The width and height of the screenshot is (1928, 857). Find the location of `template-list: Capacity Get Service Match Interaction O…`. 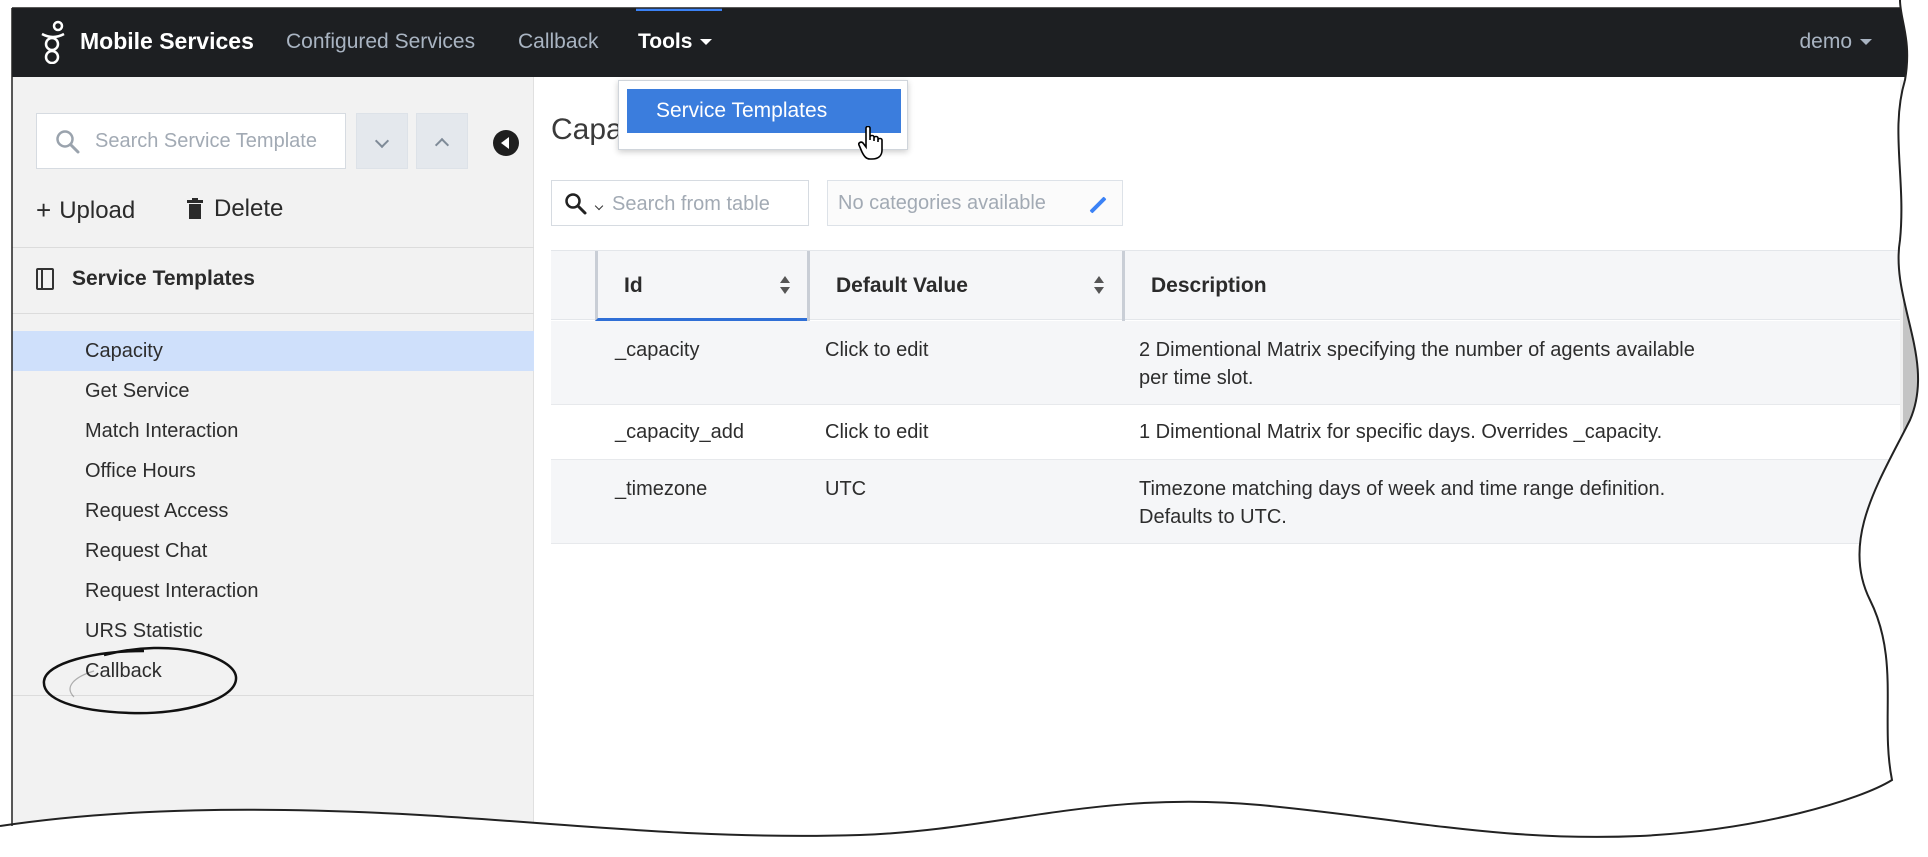

template-list: Capacity Get Service Match Interaction O… is located at coordinates (273, 511).